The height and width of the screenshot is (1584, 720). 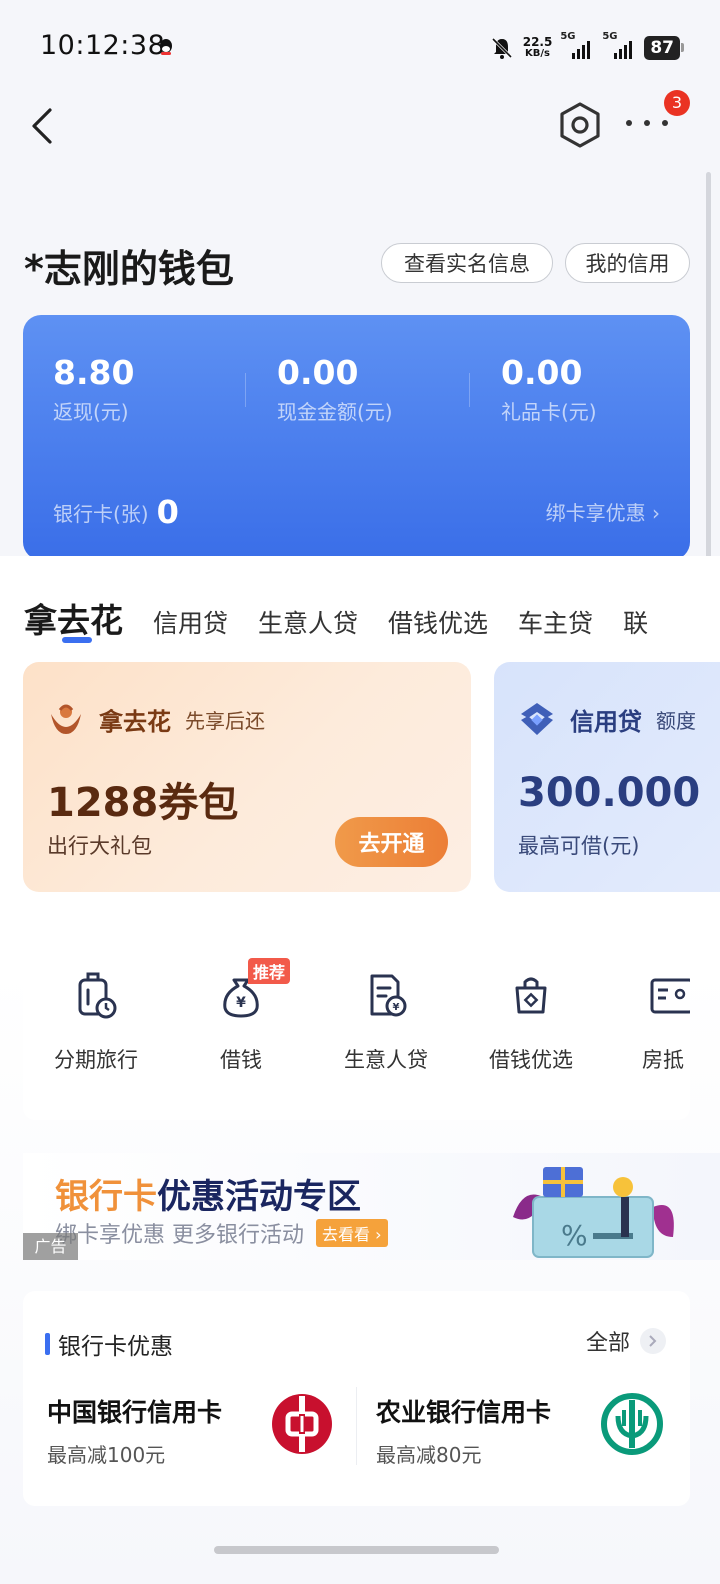 I want to click on shopping-bag-icon, so click(x=531, y=995).